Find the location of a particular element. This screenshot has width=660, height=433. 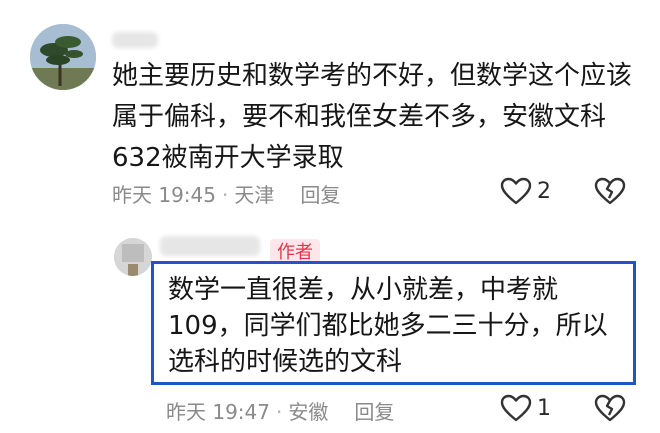

commenter-name-blurred is located at coordinates (135, 40).